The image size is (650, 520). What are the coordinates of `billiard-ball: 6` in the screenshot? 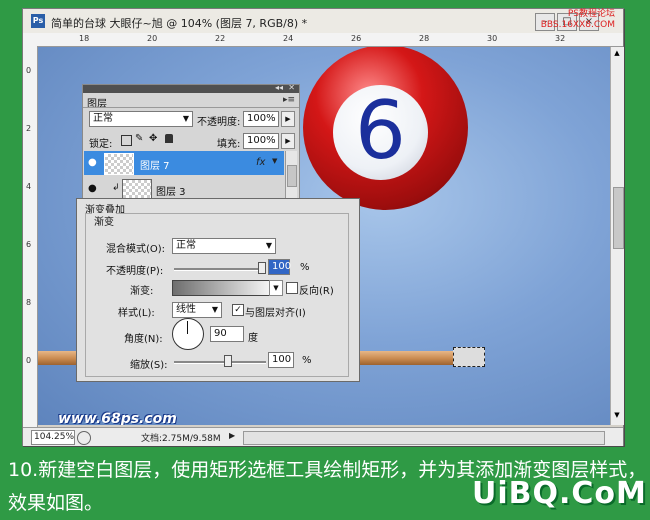 It's located at (385, 128).